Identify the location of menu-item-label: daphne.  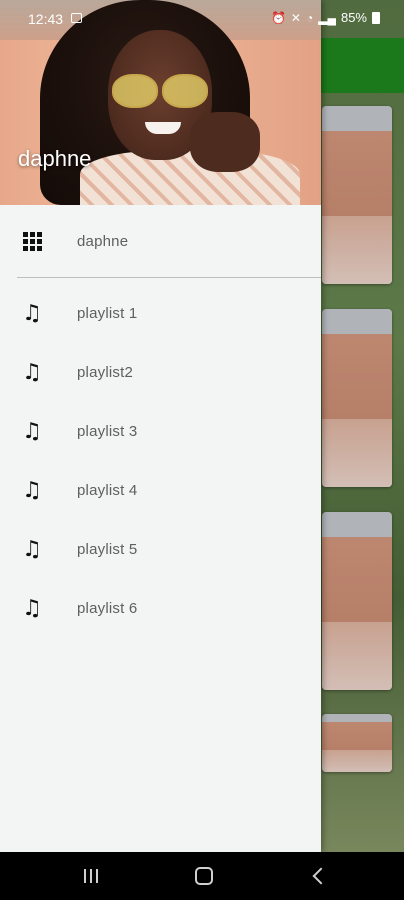
(103, 241).